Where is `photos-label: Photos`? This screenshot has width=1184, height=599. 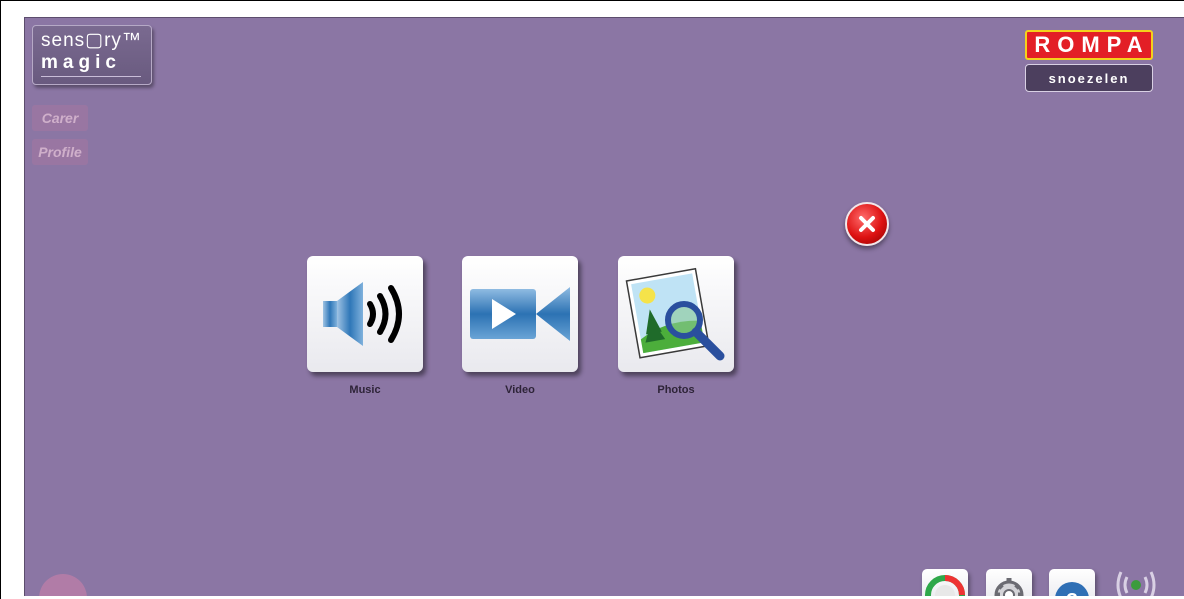 photos-label: Photos is located at coordinates (676, 390).